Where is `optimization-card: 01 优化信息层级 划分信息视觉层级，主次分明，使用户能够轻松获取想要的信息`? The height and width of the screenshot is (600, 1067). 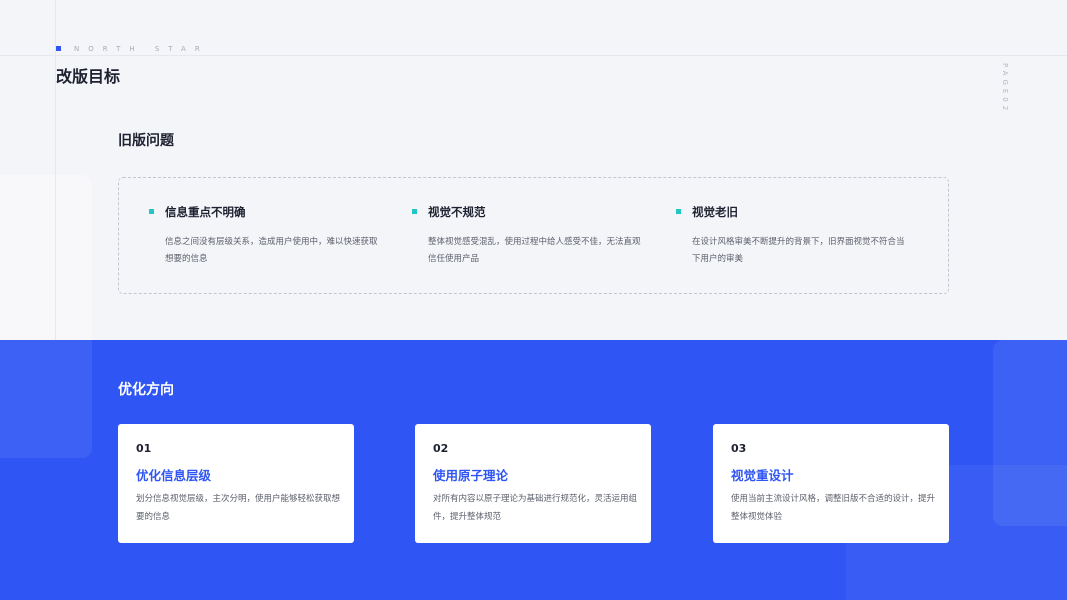
optimization-card: 01 优化信息层级 划分信息视觉层级，主次分明，使用户能够轻松获取想要的信息 is located at coordinates (236, 483).